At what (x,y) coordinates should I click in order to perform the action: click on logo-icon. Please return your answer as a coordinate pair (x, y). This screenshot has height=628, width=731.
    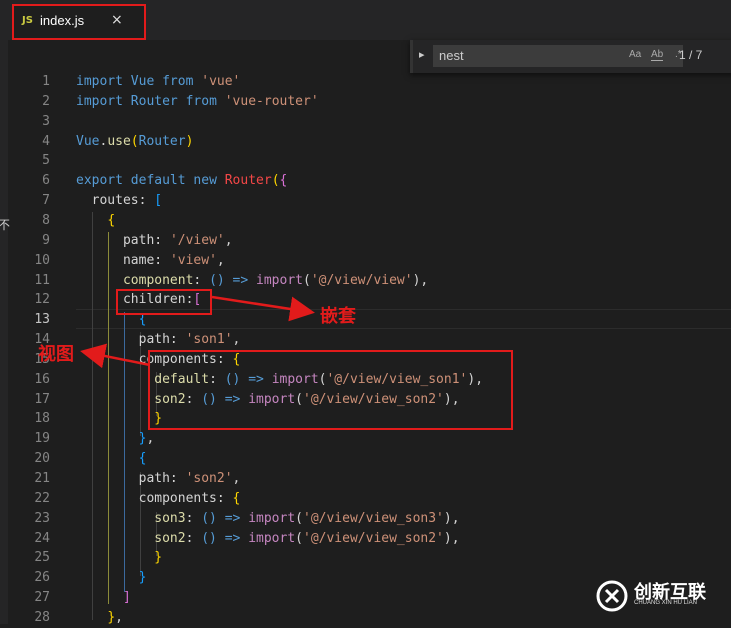
    Looking at the image, I should click on (612, 596).